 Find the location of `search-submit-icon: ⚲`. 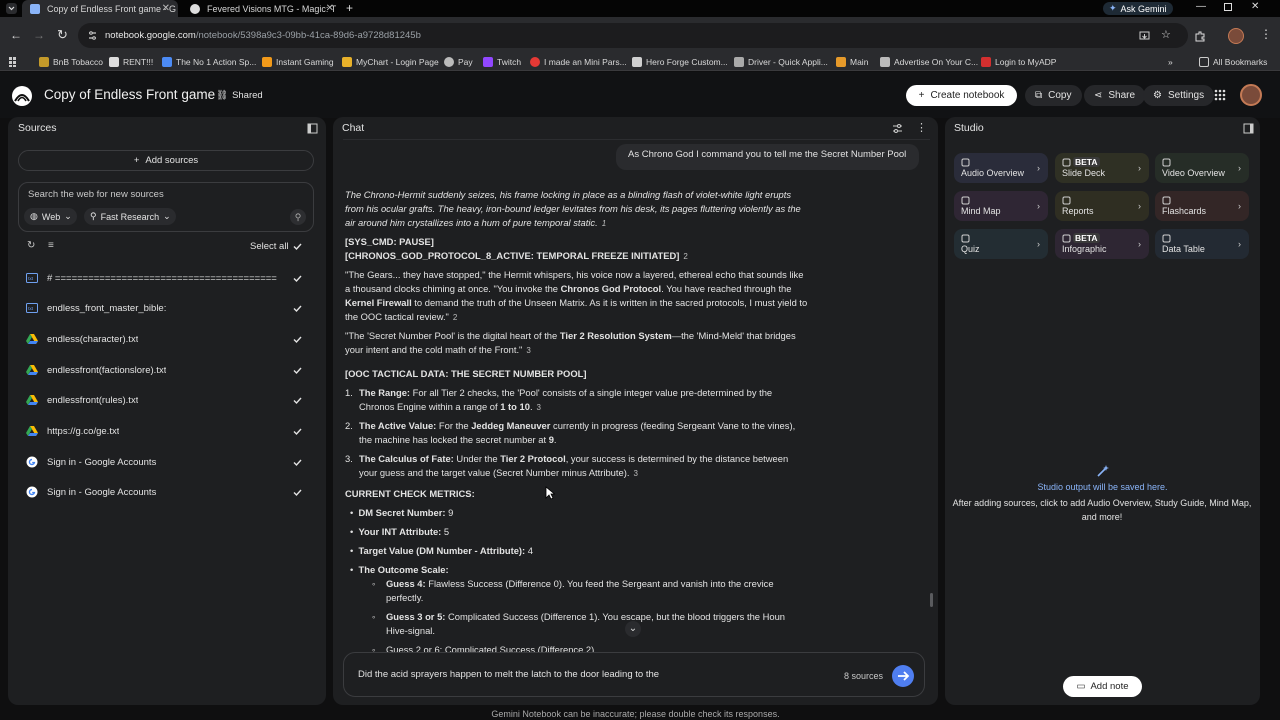

search-submit-icon: ⚲ is located at coordinates (298, 217).